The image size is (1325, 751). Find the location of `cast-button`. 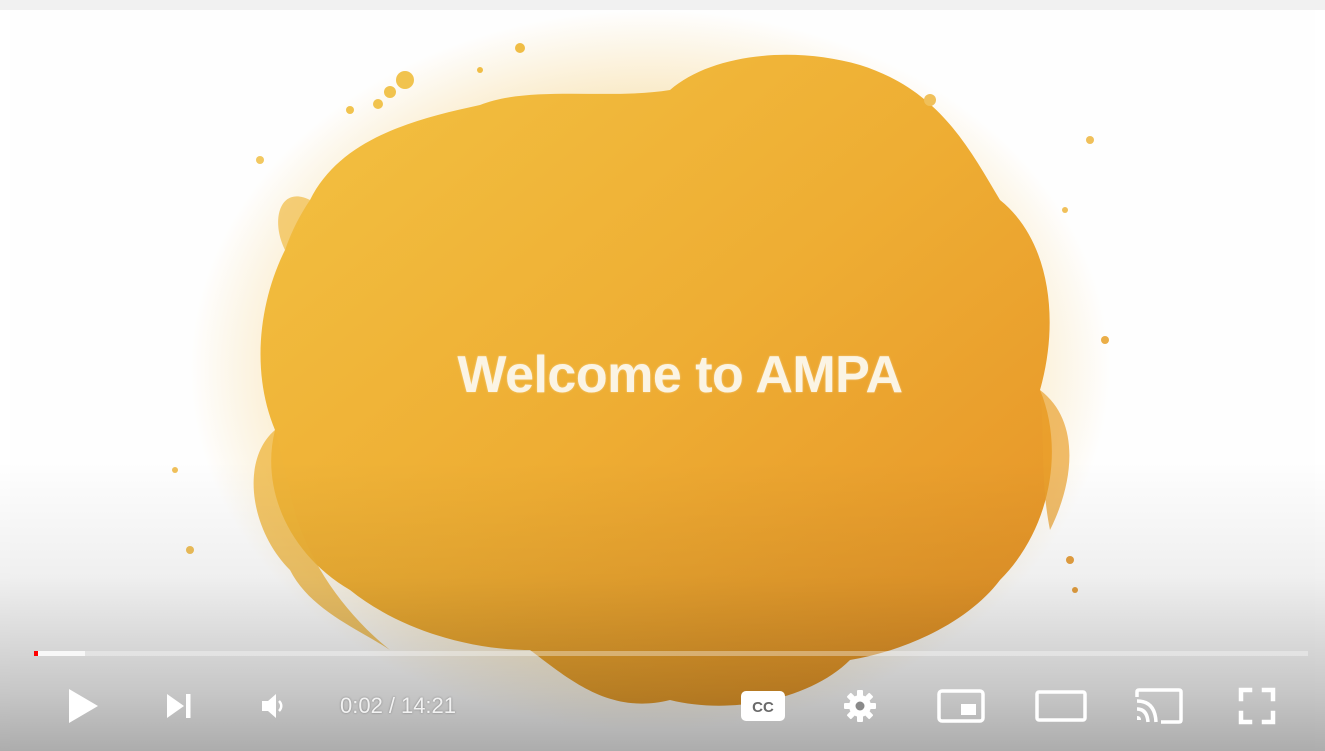

cast-button is located at coordinates (1159, 706).